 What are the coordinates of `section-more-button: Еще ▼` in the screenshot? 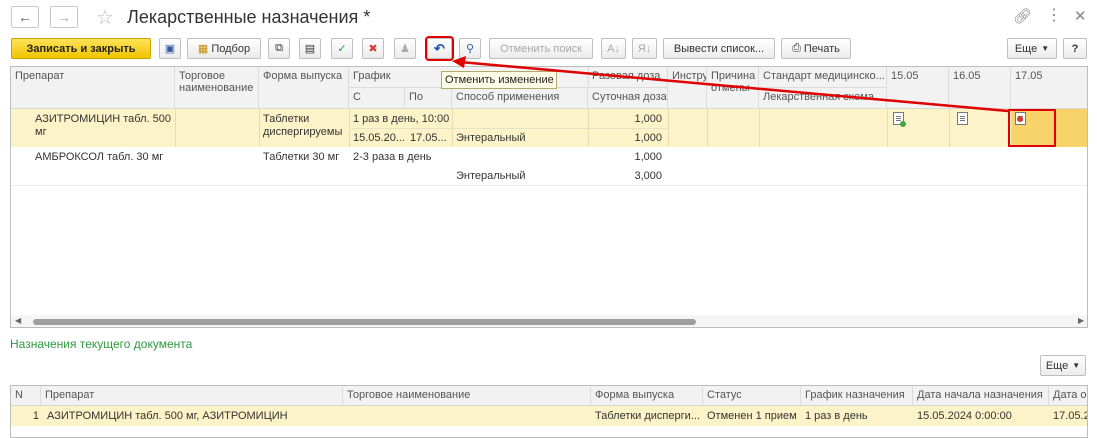 It's located at (1063, 365).